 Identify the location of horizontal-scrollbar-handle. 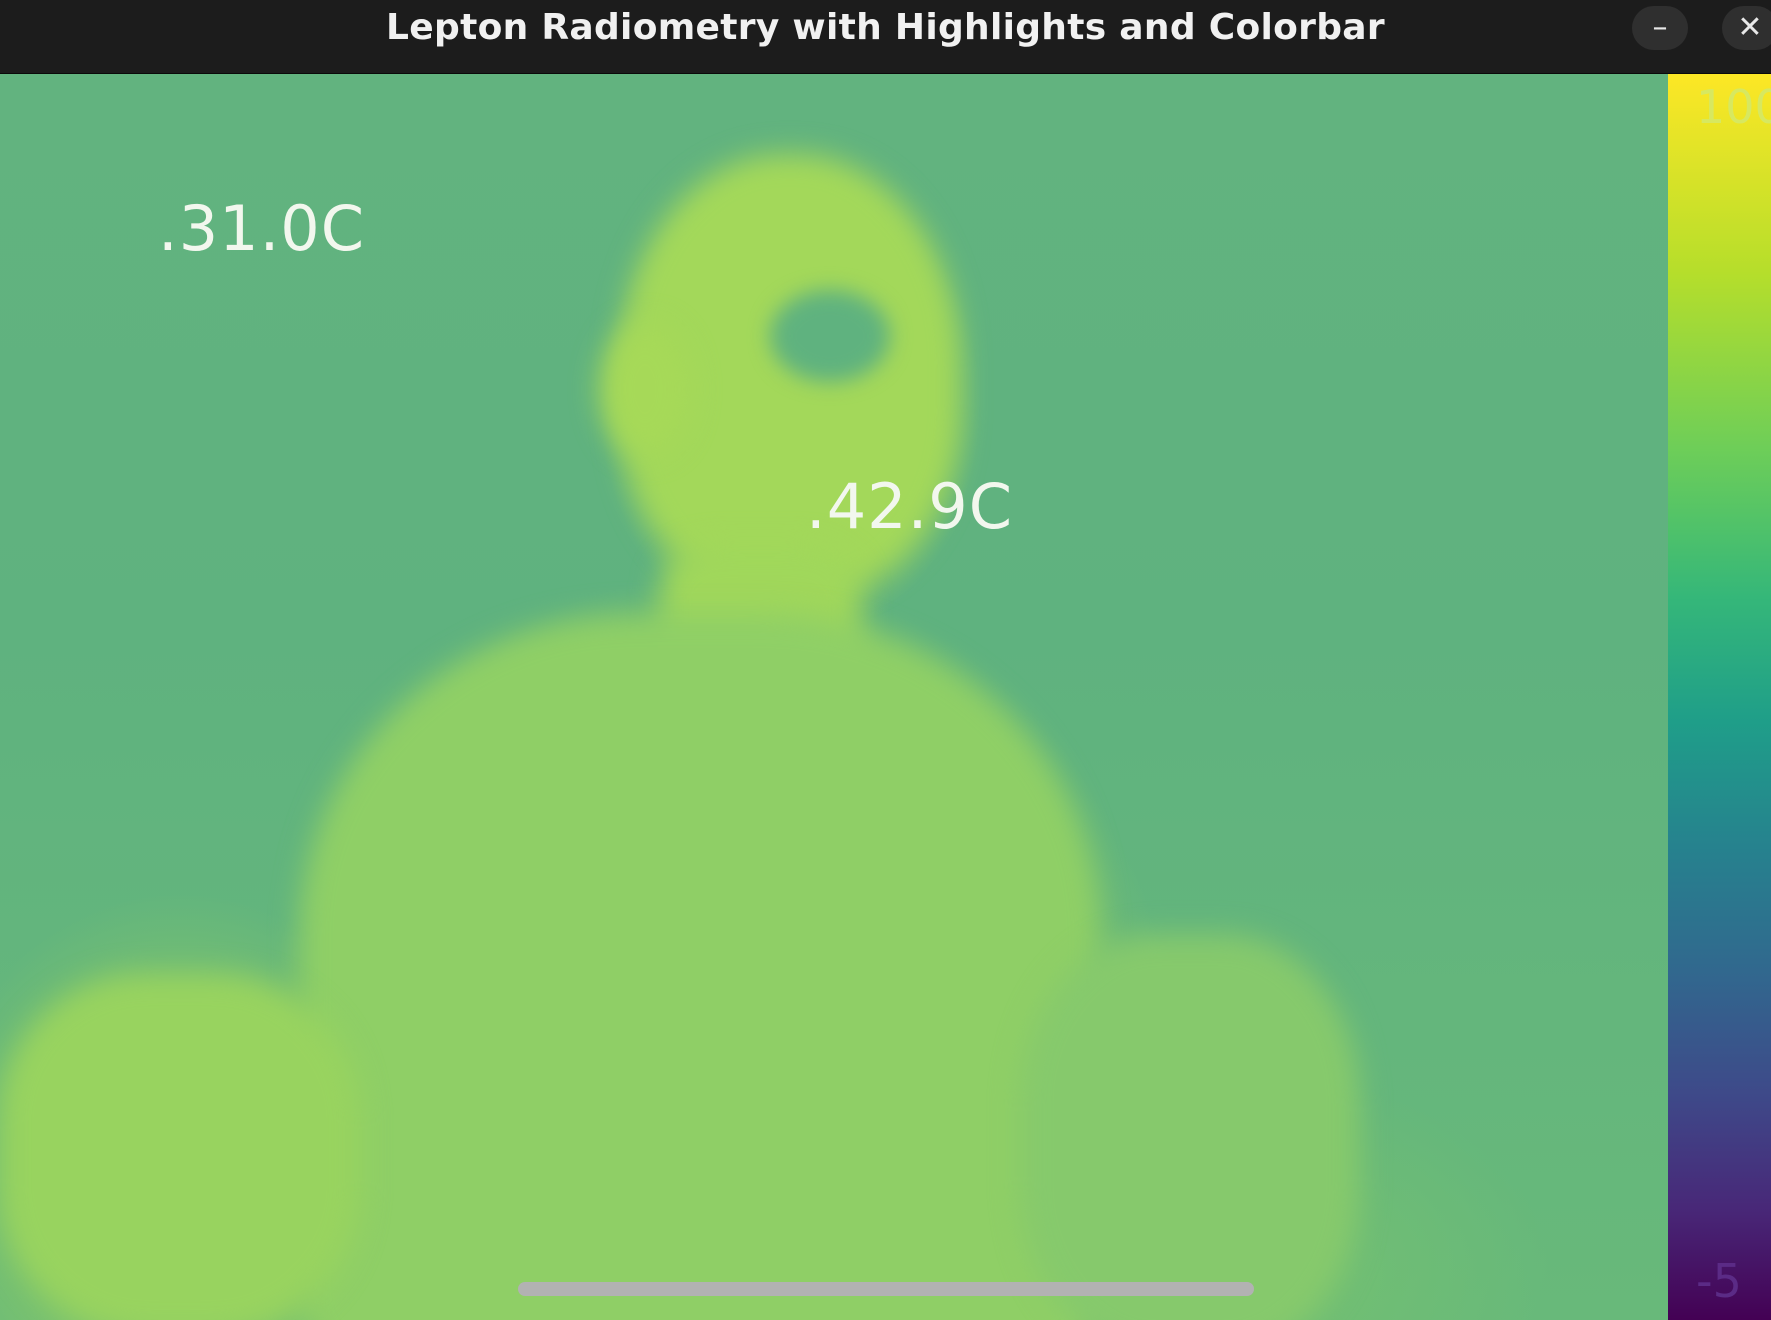
(886, 1289).